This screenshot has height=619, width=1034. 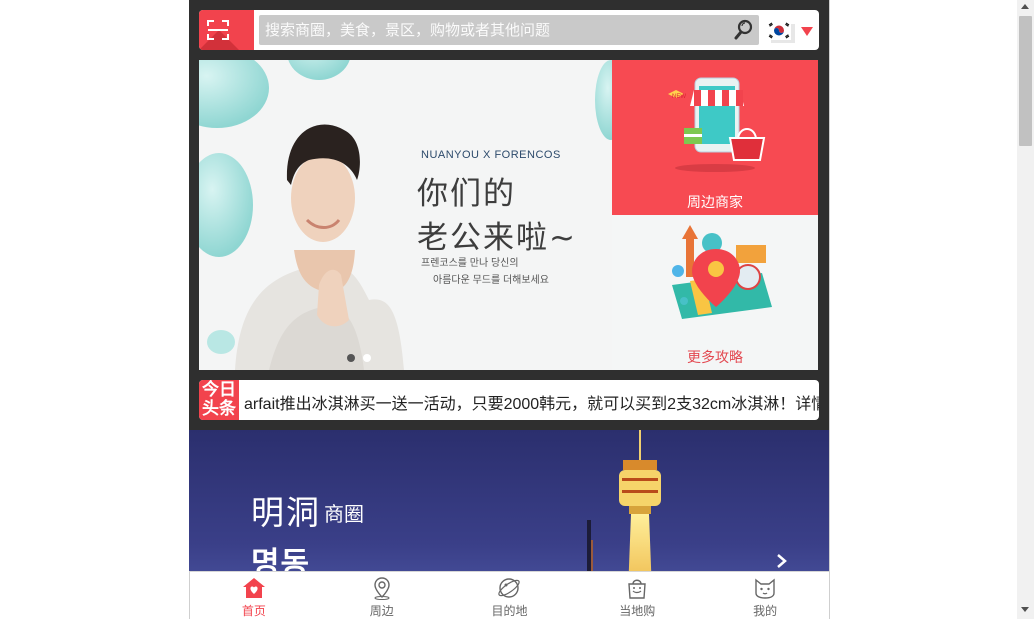 I want to click on tab-destination: 目的地, so click(x=510, y=595).